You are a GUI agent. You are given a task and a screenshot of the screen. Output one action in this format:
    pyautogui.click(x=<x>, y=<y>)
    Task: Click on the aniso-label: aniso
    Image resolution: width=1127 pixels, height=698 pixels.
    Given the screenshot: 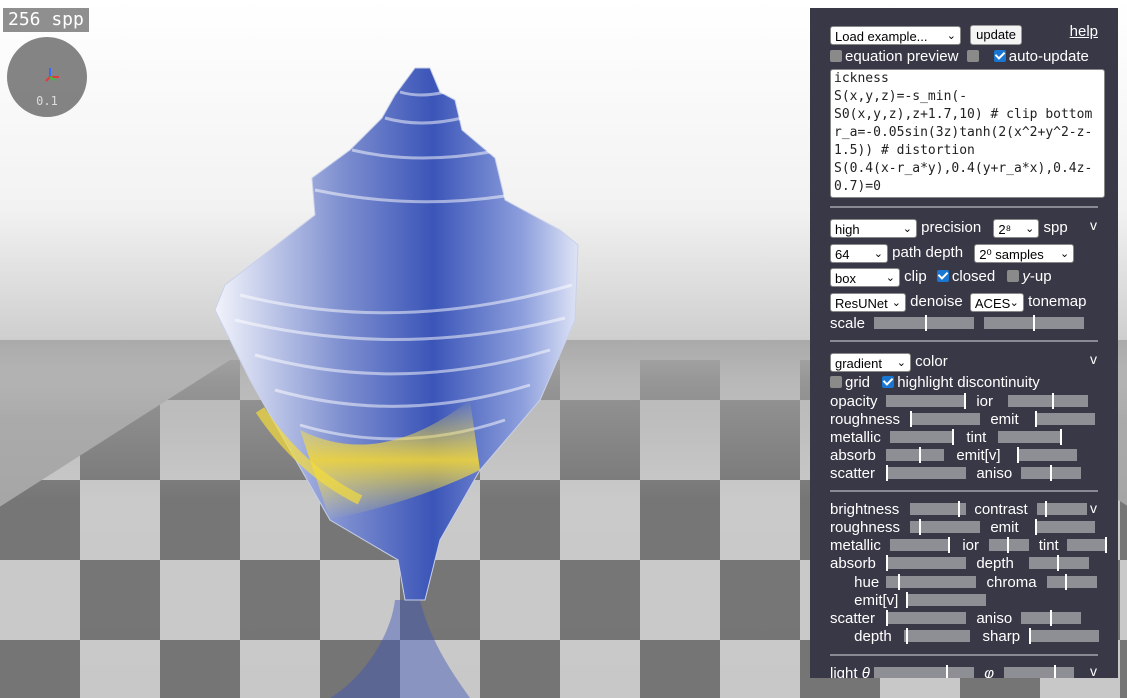 What is the action you would take?
    pyautogui.click(x=994, y=474)
    